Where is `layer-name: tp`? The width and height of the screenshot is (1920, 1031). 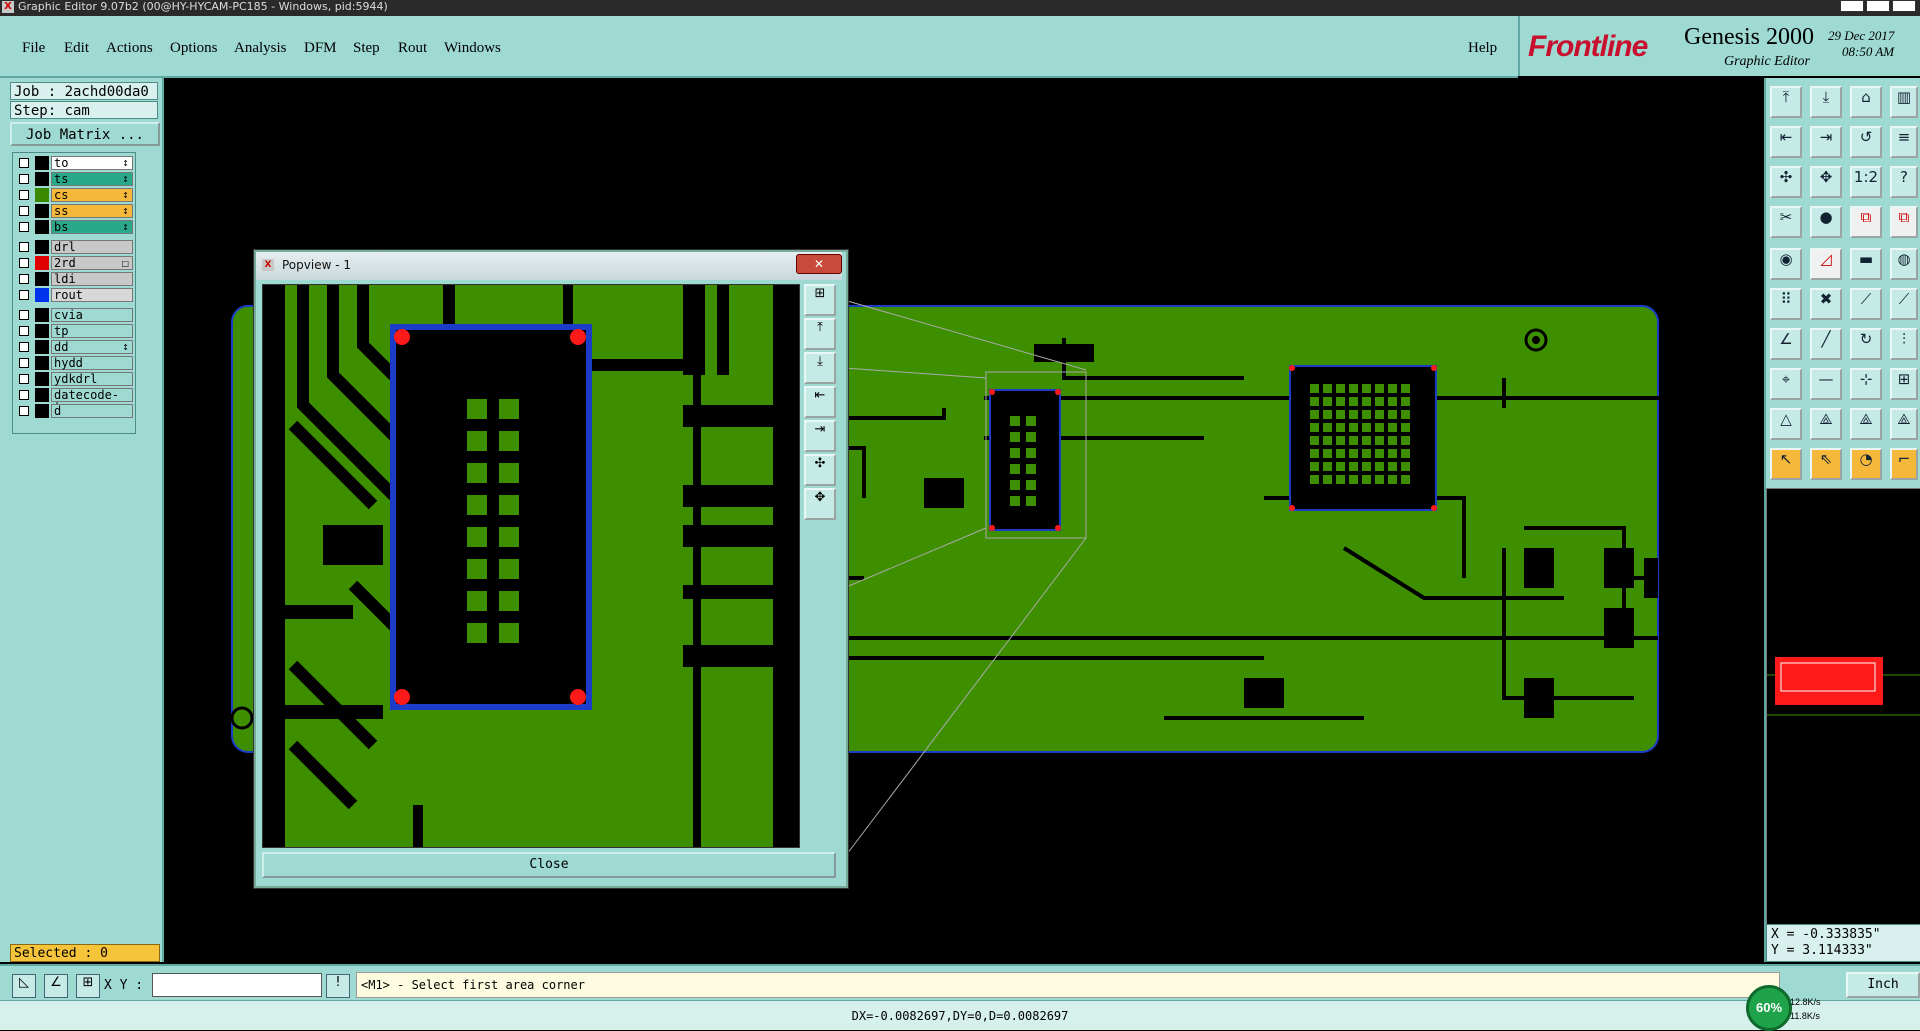
layer-name: tp is located at coordinates (92, 331).